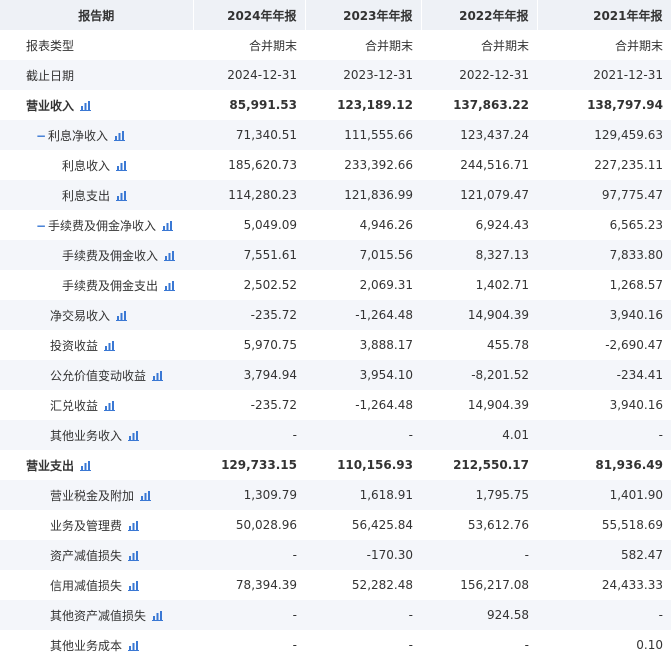 This screenshot has height=660, width=671. What do you see at coordinates (50, 465) in the screenshot?
I see `row-label: 营业支出` at bounding box center [50, 465].